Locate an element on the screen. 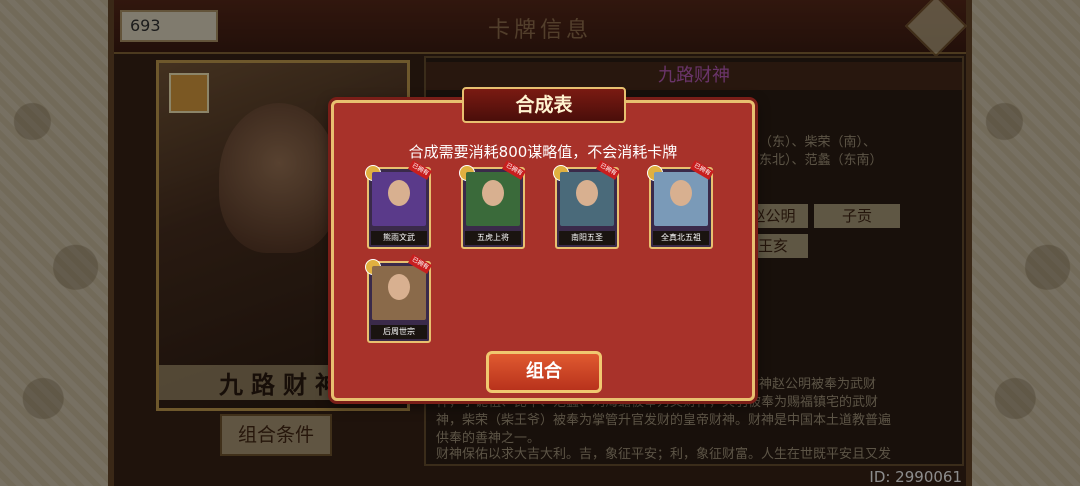 This screenshot has height=486, width=1080. material-card: 已拥有 全真北五祖 is located at coordinates (681, 204).